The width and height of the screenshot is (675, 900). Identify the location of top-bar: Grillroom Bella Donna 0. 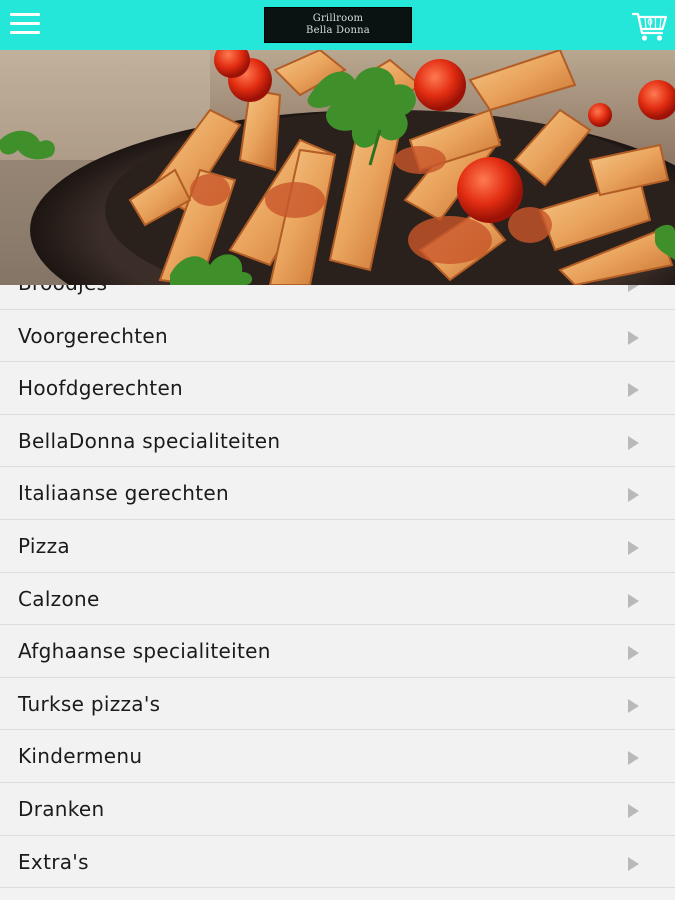
(337, 25).